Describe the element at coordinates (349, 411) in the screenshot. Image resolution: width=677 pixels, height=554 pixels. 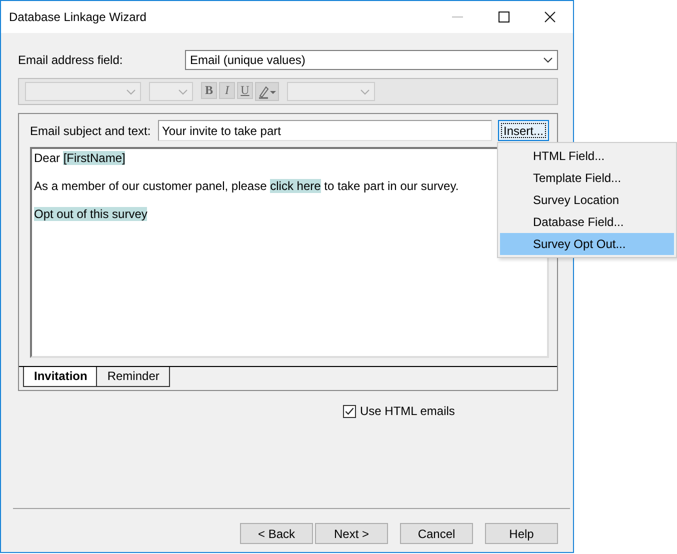
I see `html-emails-checkbox` at that location.